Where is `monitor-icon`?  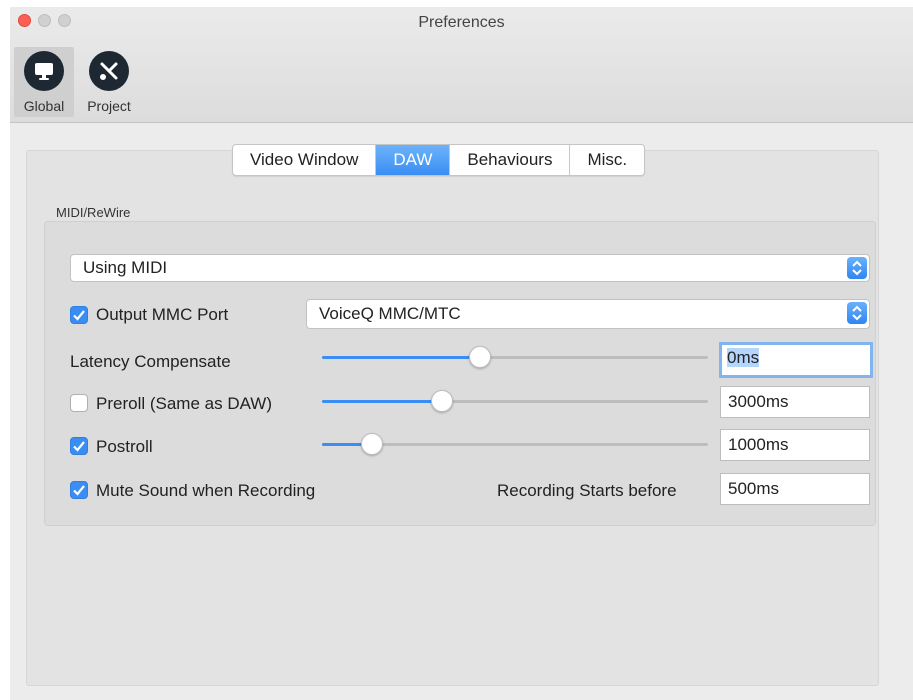 monitor-icon is located at coordinates (44, 71).